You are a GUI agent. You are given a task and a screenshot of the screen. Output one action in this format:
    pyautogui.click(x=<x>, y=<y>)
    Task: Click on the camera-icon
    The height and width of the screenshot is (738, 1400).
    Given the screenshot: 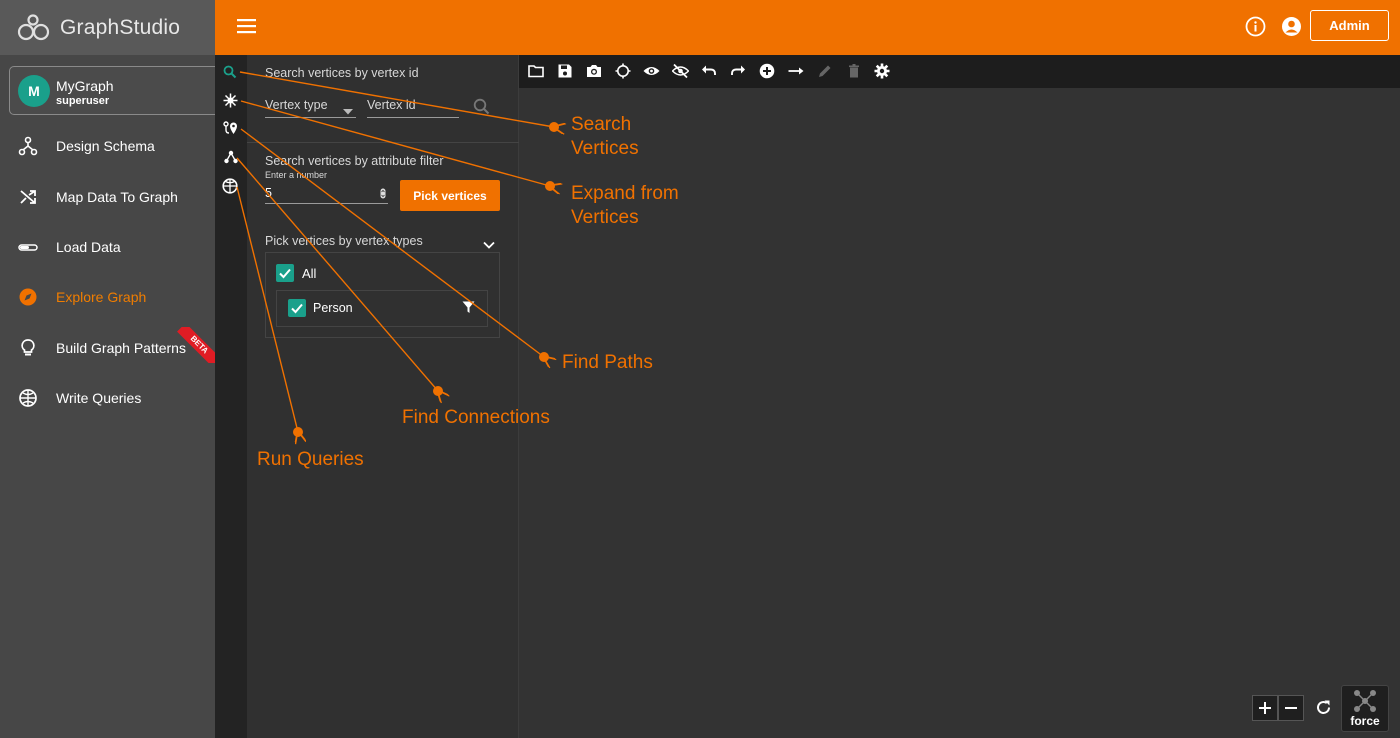 What is the action you would take?
    pyautogui.click(x=594, y=71)
    